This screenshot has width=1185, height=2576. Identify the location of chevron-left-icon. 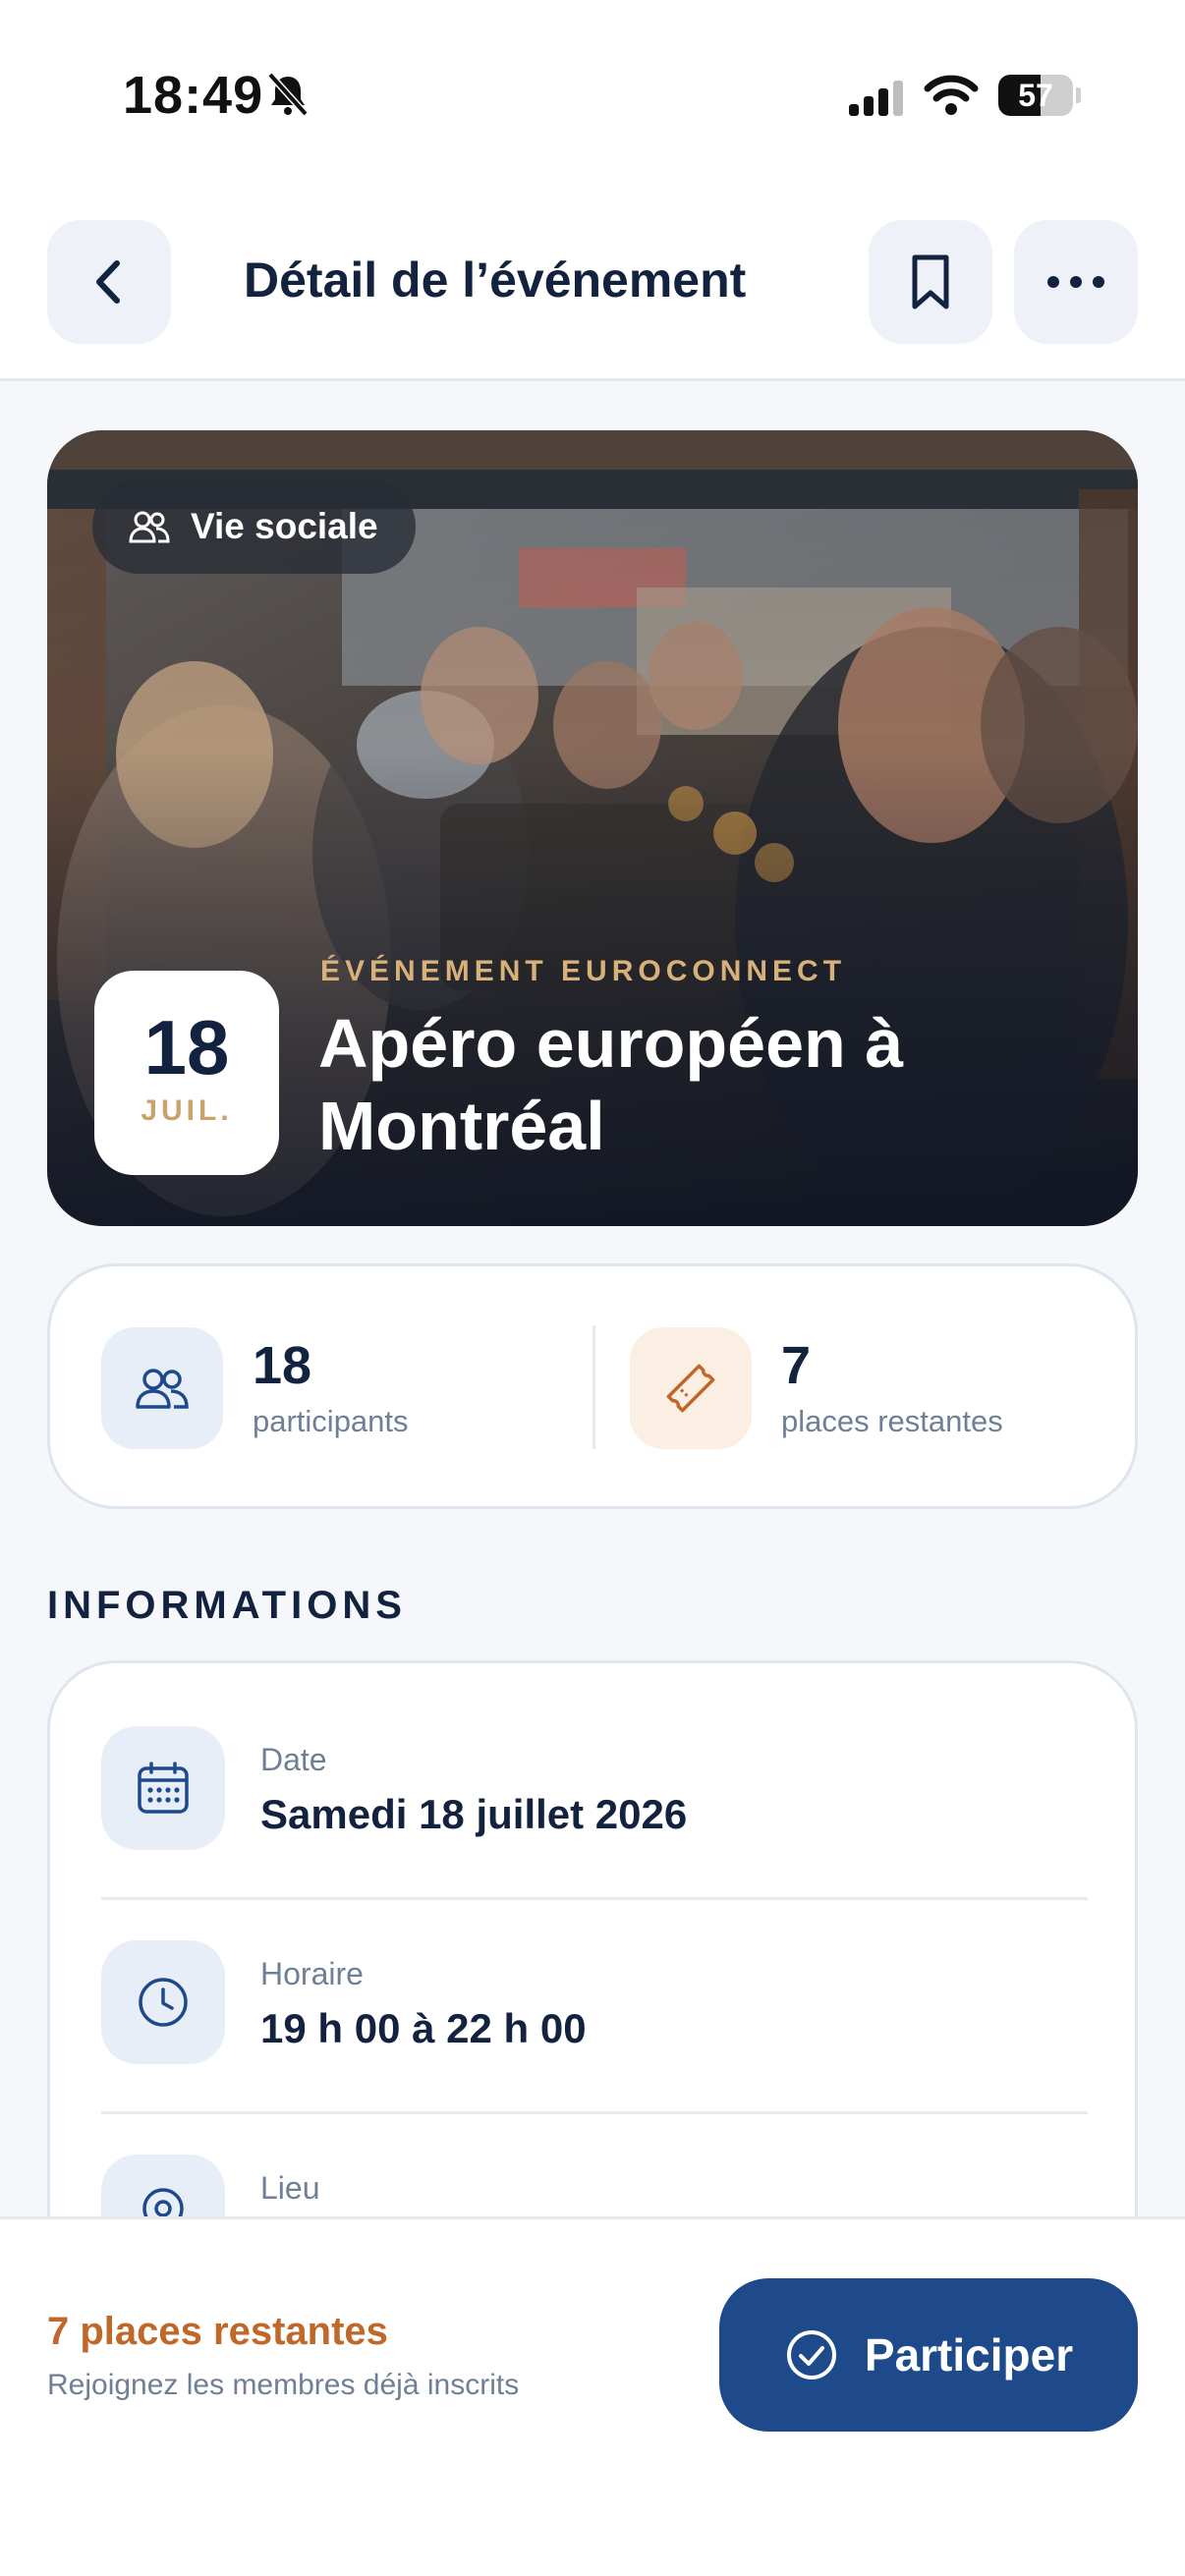
(108, 282).